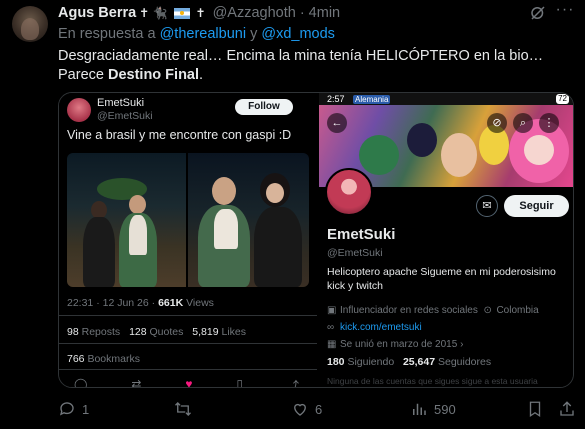  I want to click on embedded-stats: 22:31 · 12 Jun 26 · 661K Views, so click(140, 303).